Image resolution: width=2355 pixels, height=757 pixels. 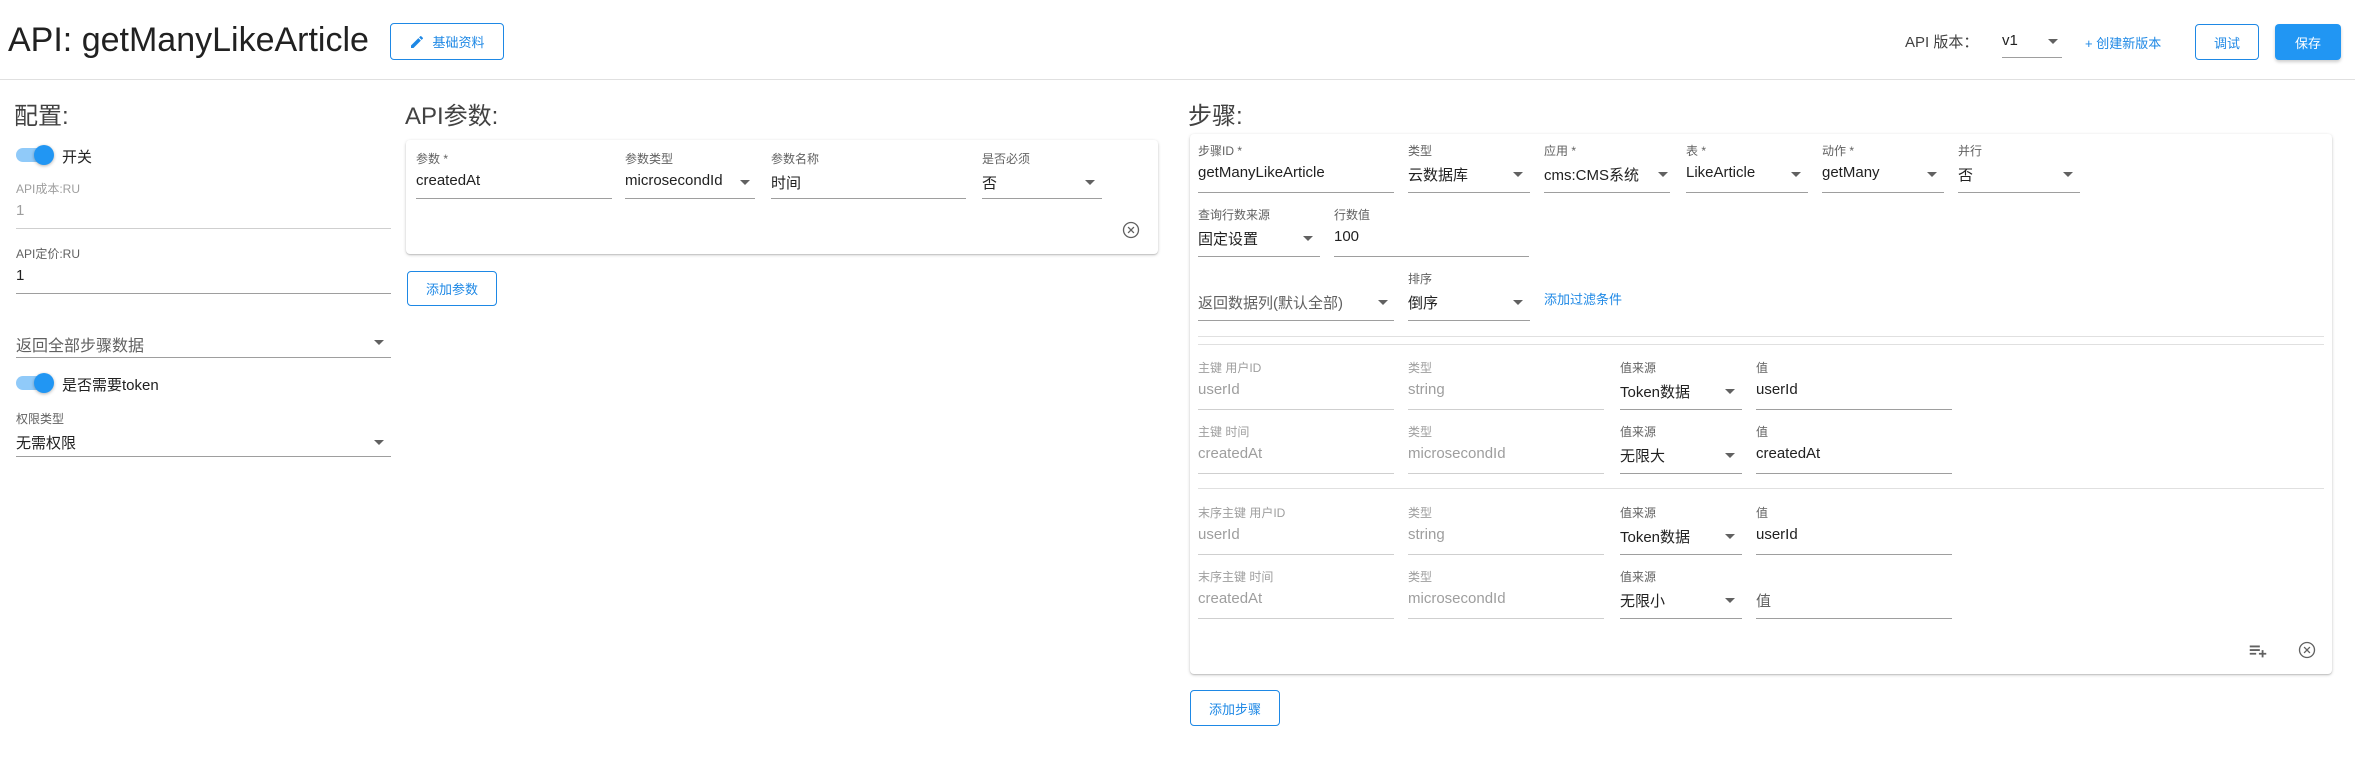 What do you see at coordinates (1643, 601) in the screenshot?
I see `key-source-value: 无限小` at bounding box center [1643, 601].